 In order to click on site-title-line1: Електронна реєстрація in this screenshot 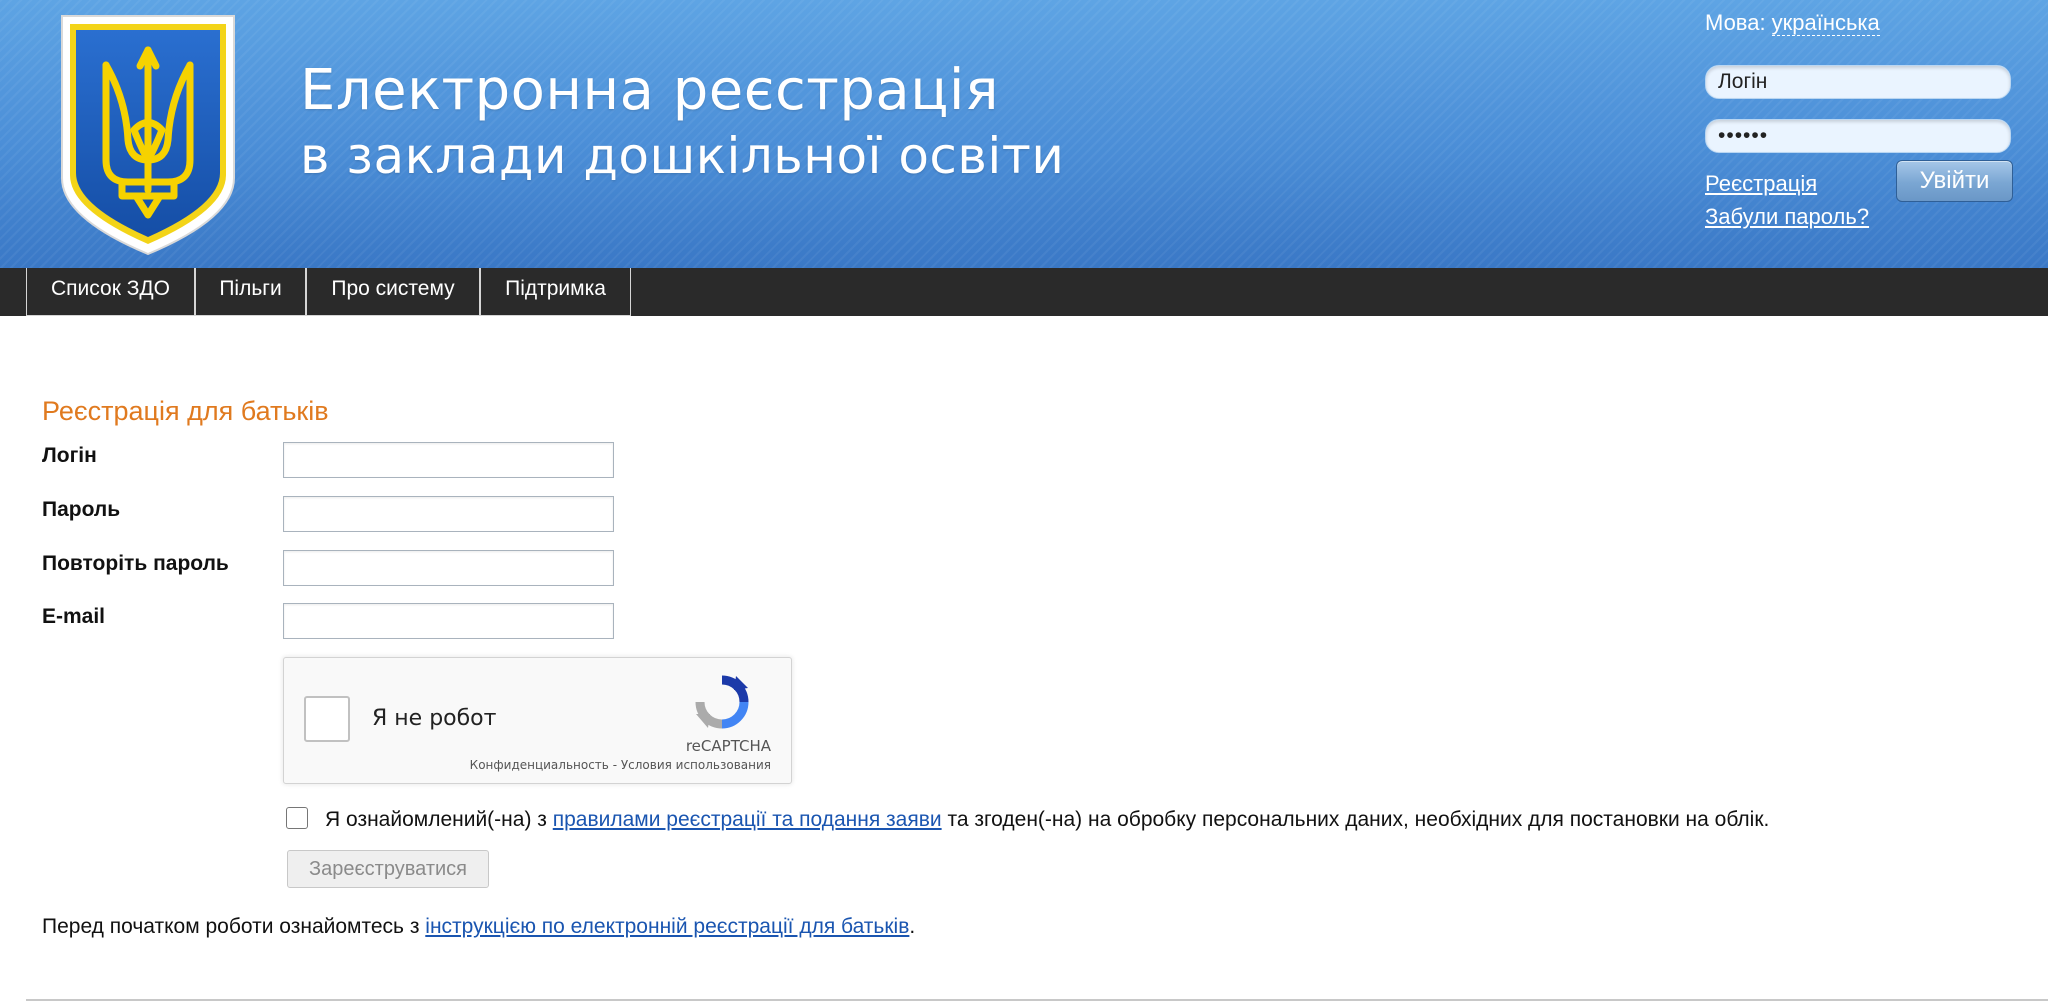, I will do `click(650, 90)`.